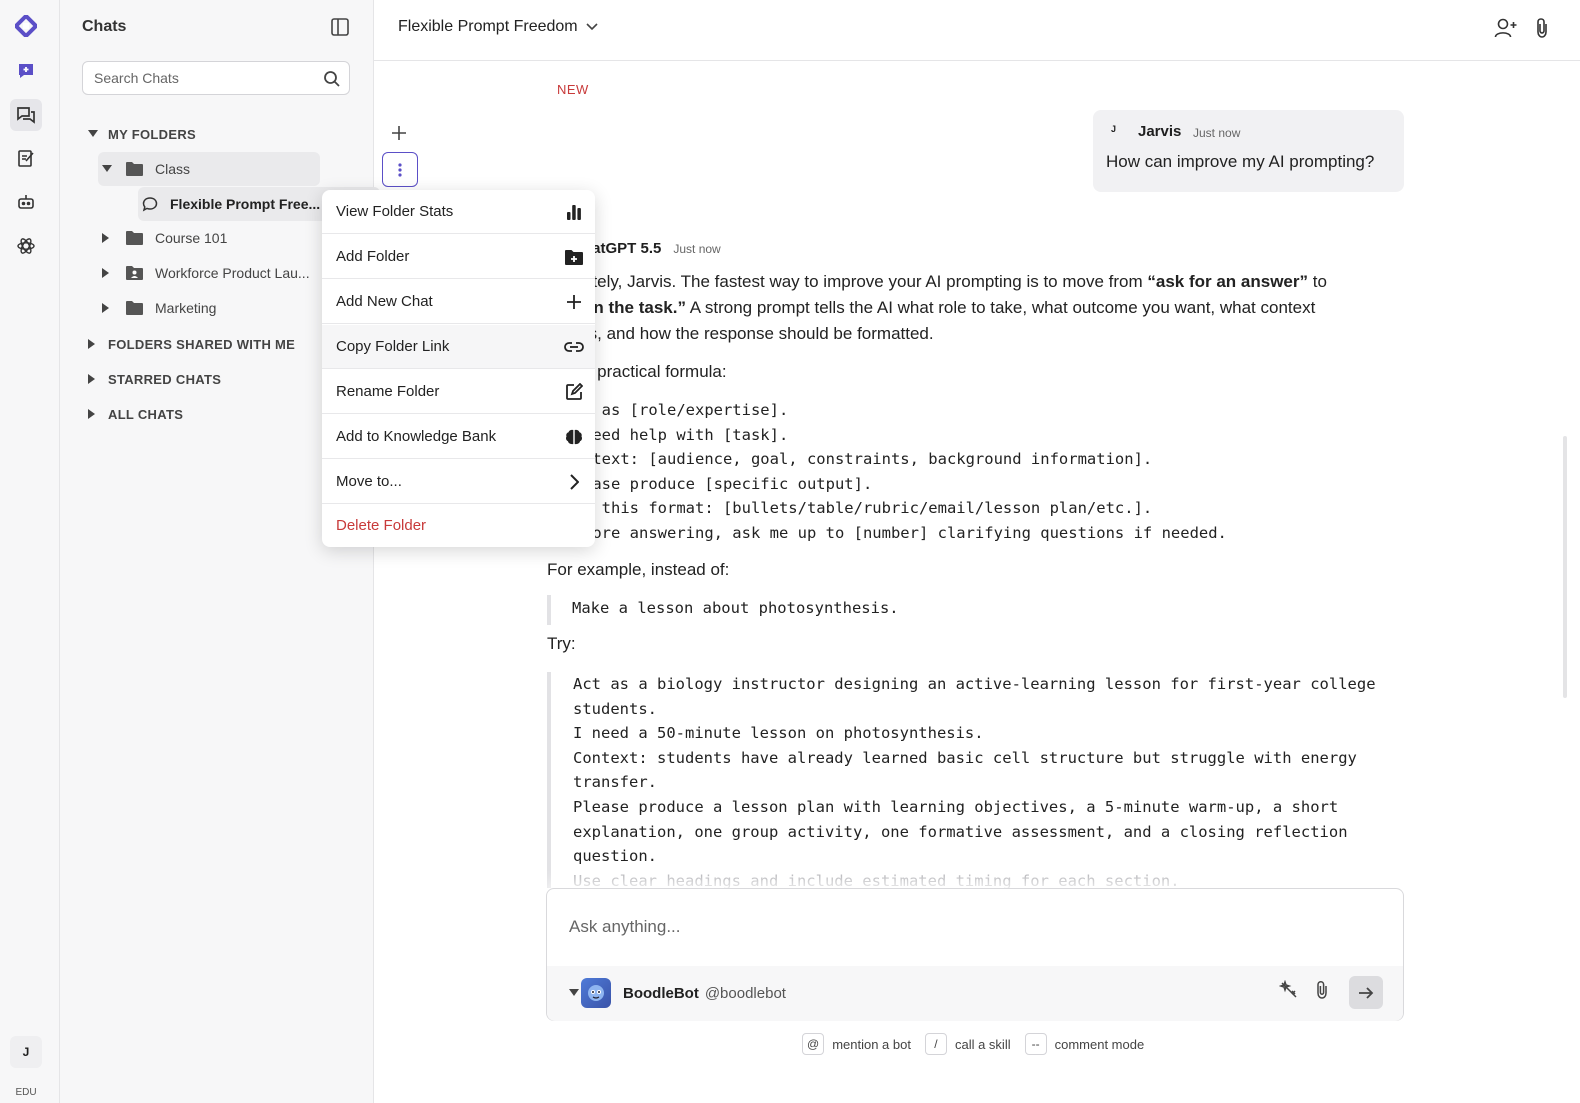  I want to click on user-name: Jarvis, so click(1160, 131).